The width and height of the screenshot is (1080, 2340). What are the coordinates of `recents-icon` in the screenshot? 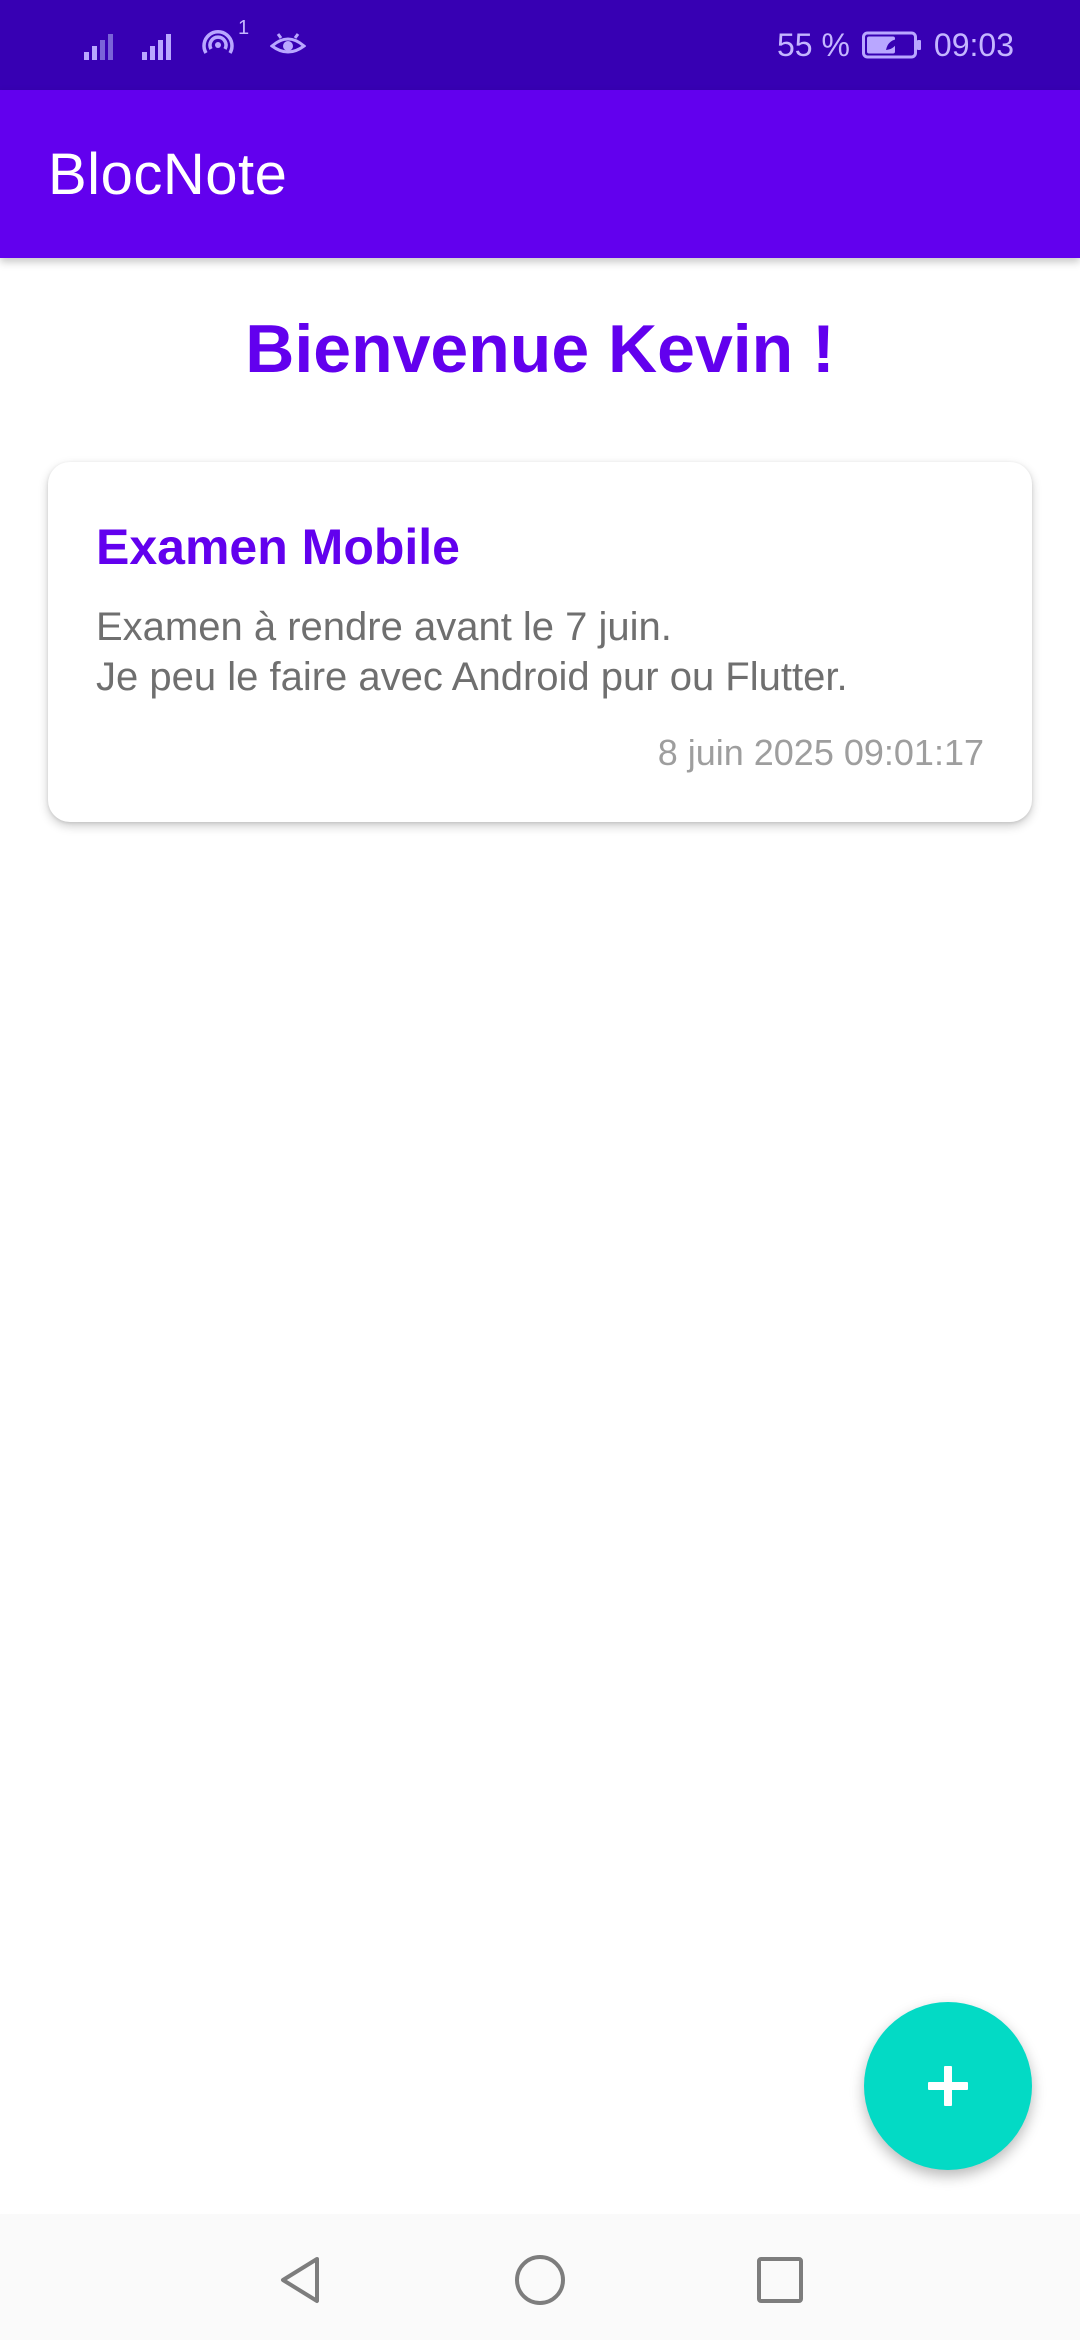 It's located at (780, 2280).